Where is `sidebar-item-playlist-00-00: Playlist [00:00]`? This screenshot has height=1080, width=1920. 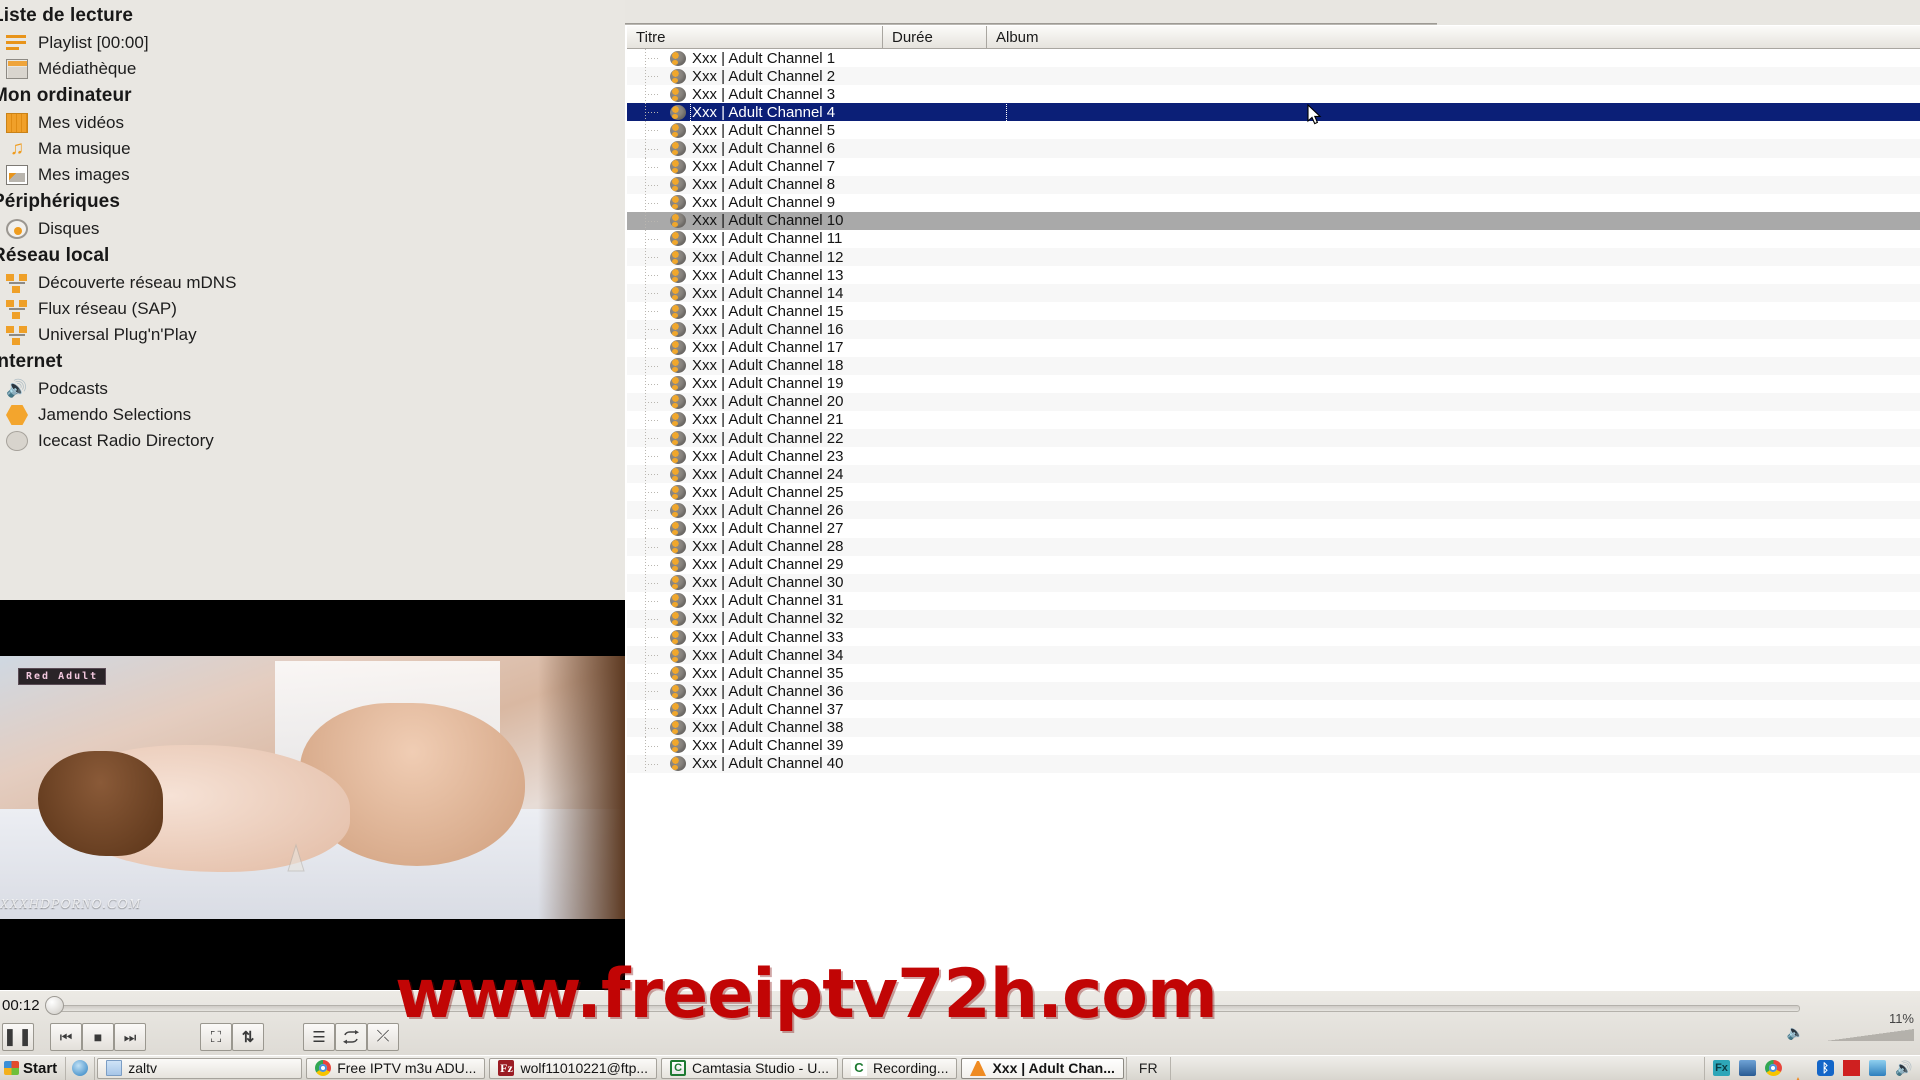
sidebar-item-playlist-00-00: Playlist [00:00] is located at coordinates (312, 43).